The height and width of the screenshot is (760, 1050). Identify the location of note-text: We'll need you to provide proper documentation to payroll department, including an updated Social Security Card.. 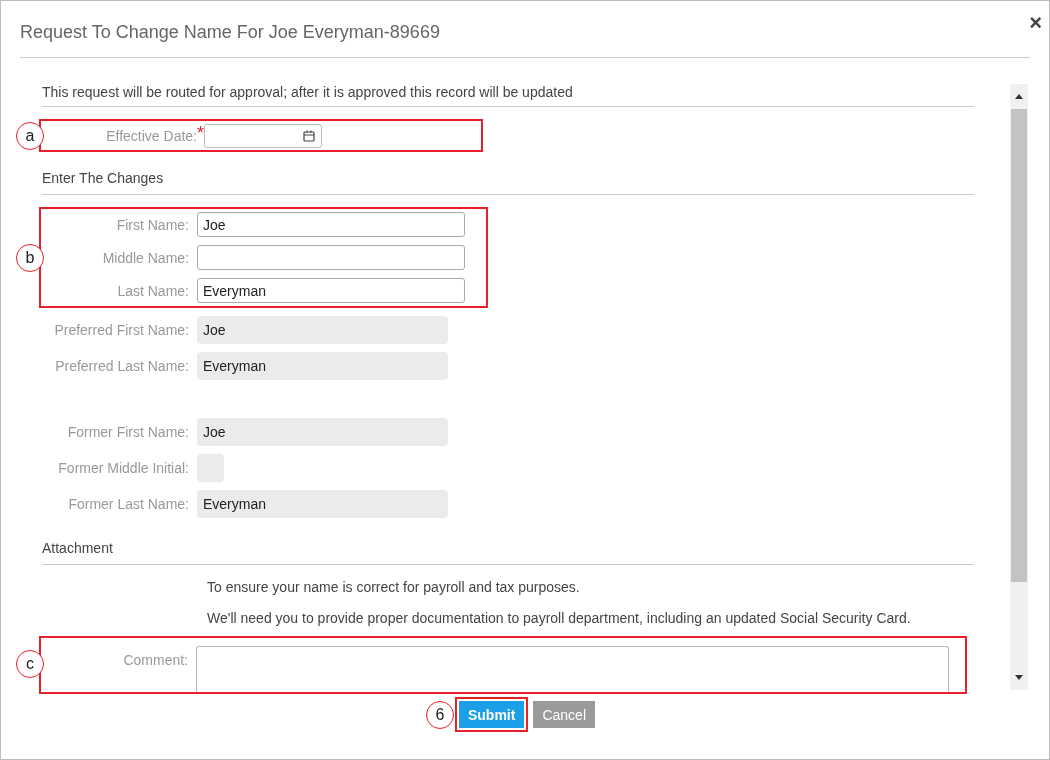
(559, 617).